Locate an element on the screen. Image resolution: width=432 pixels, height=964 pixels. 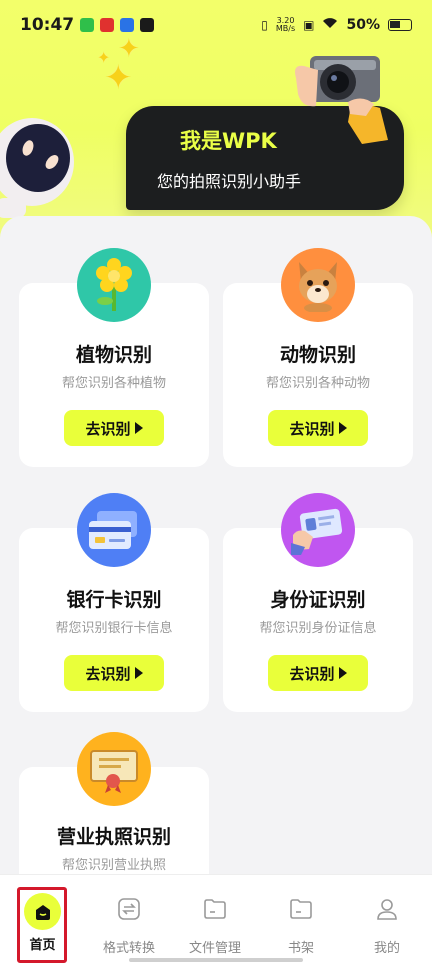
status-time: 10:47 is located at coordinates (47, 25).